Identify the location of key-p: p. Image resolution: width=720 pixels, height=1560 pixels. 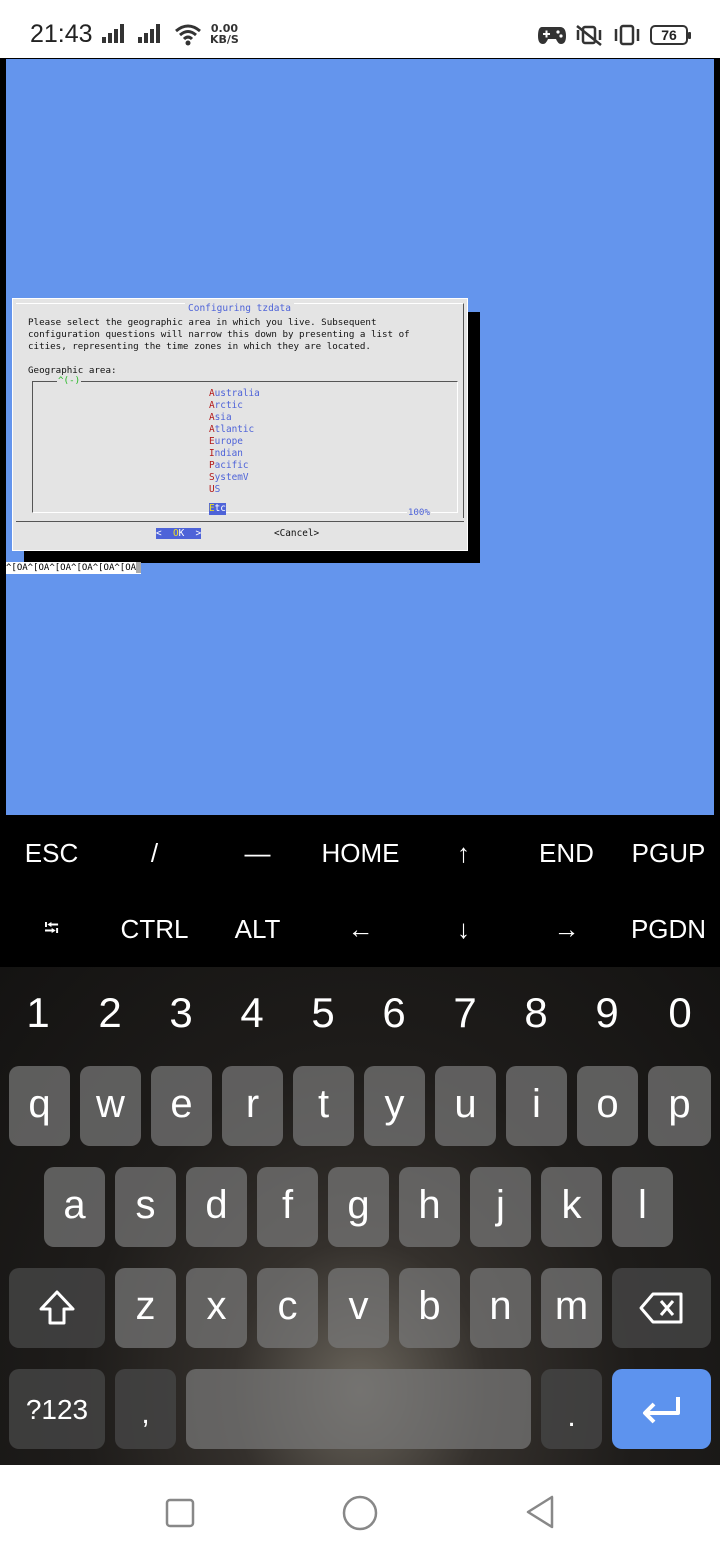
(679, 1106).